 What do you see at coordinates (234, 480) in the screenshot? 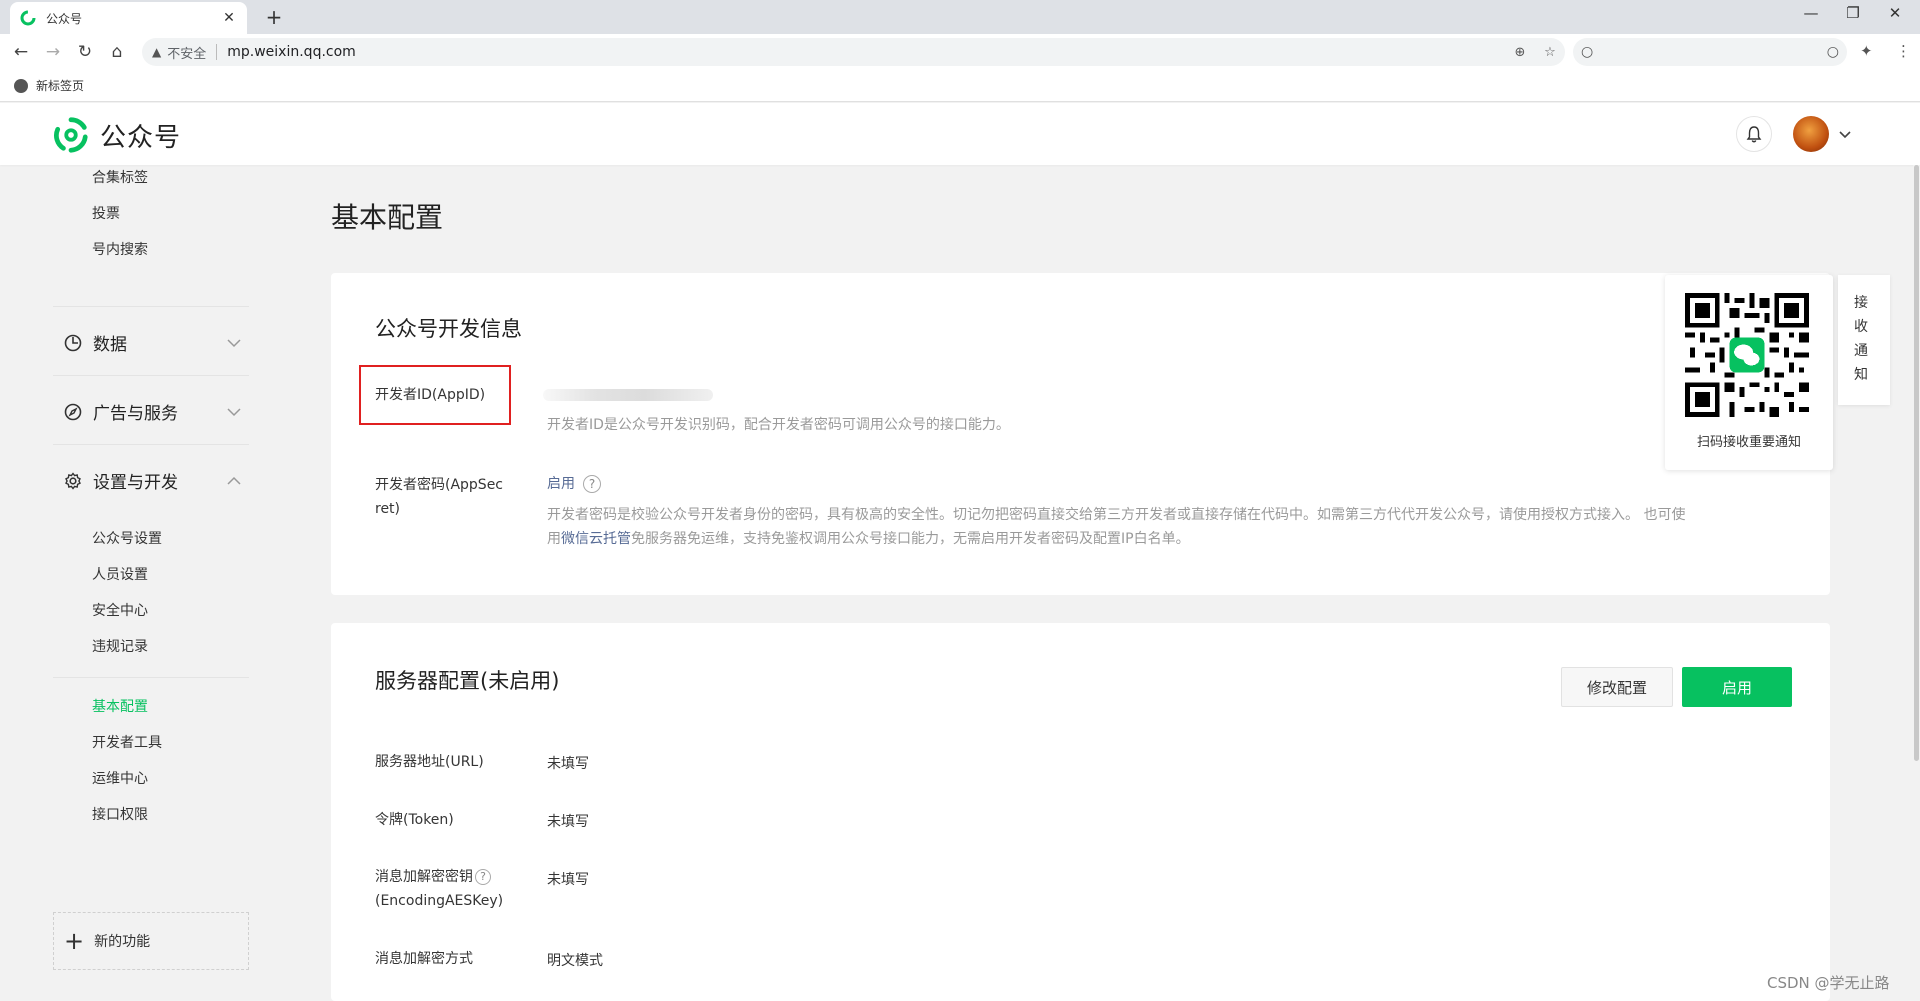
I see `chevron-up-icon` at bounding box center [234, 480].